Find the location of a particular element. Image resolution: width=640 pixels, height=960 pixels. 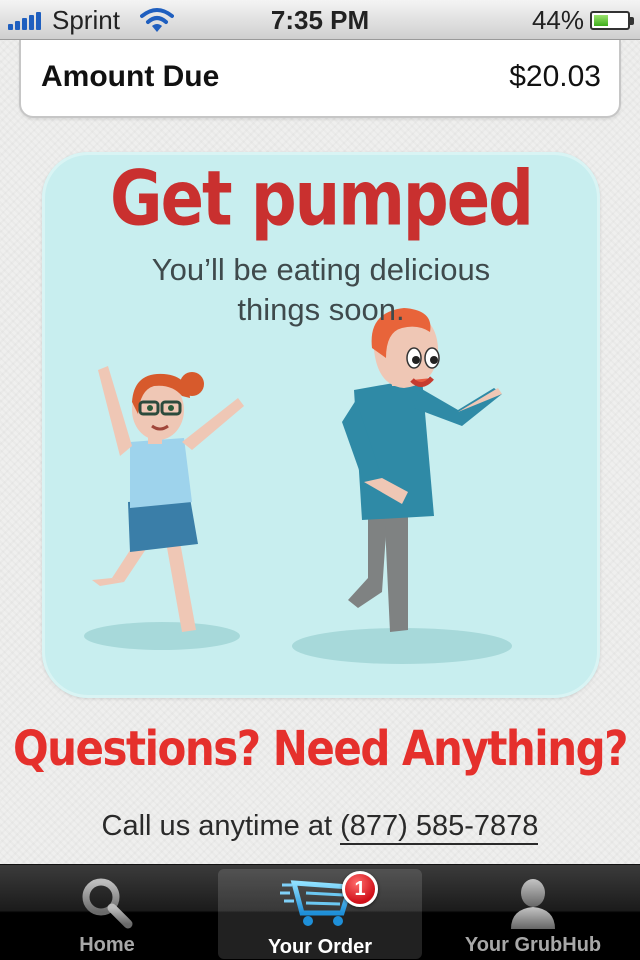

tab-bar: Home 1 Your Order Your GrubHub is located at coordinates (320, 912).